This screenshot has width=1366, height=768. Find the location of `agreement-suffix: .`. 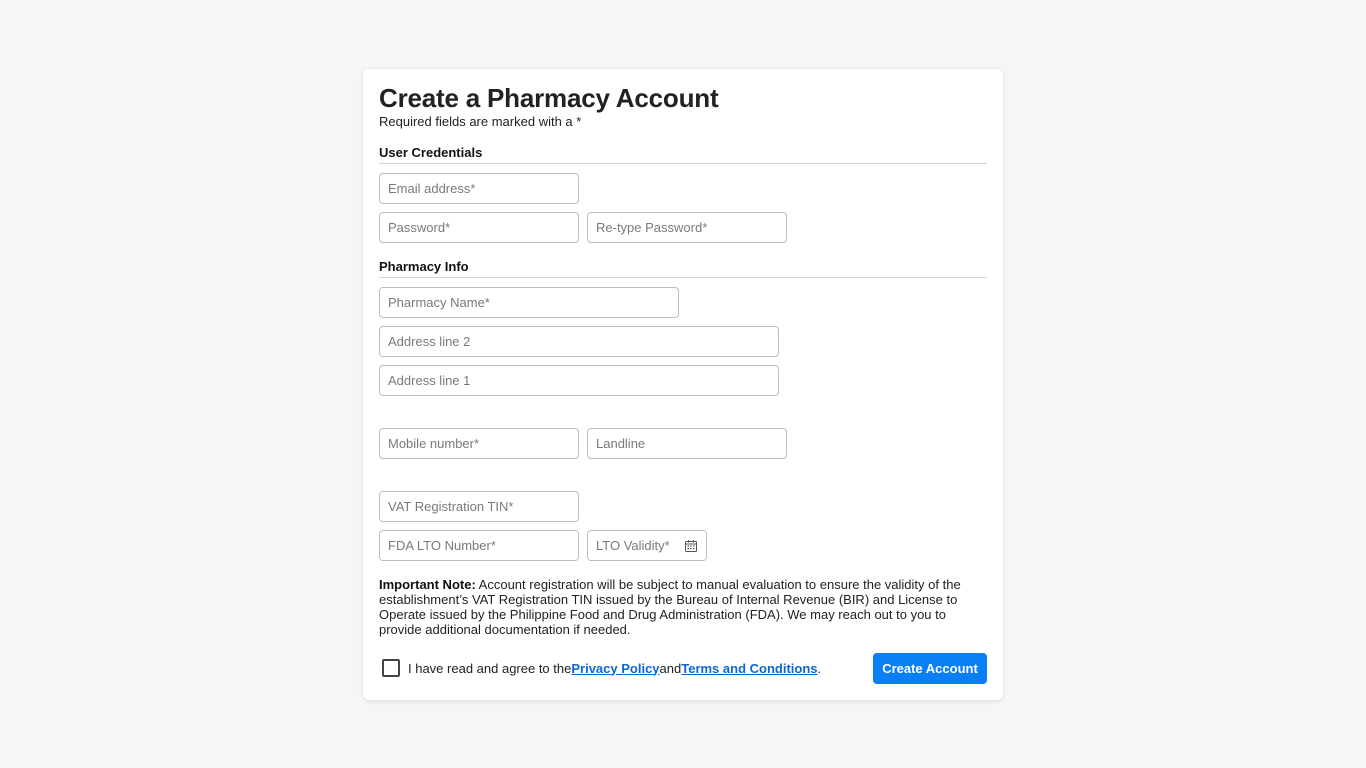

agreement-suffix: . is located at coordinates (819, 668).